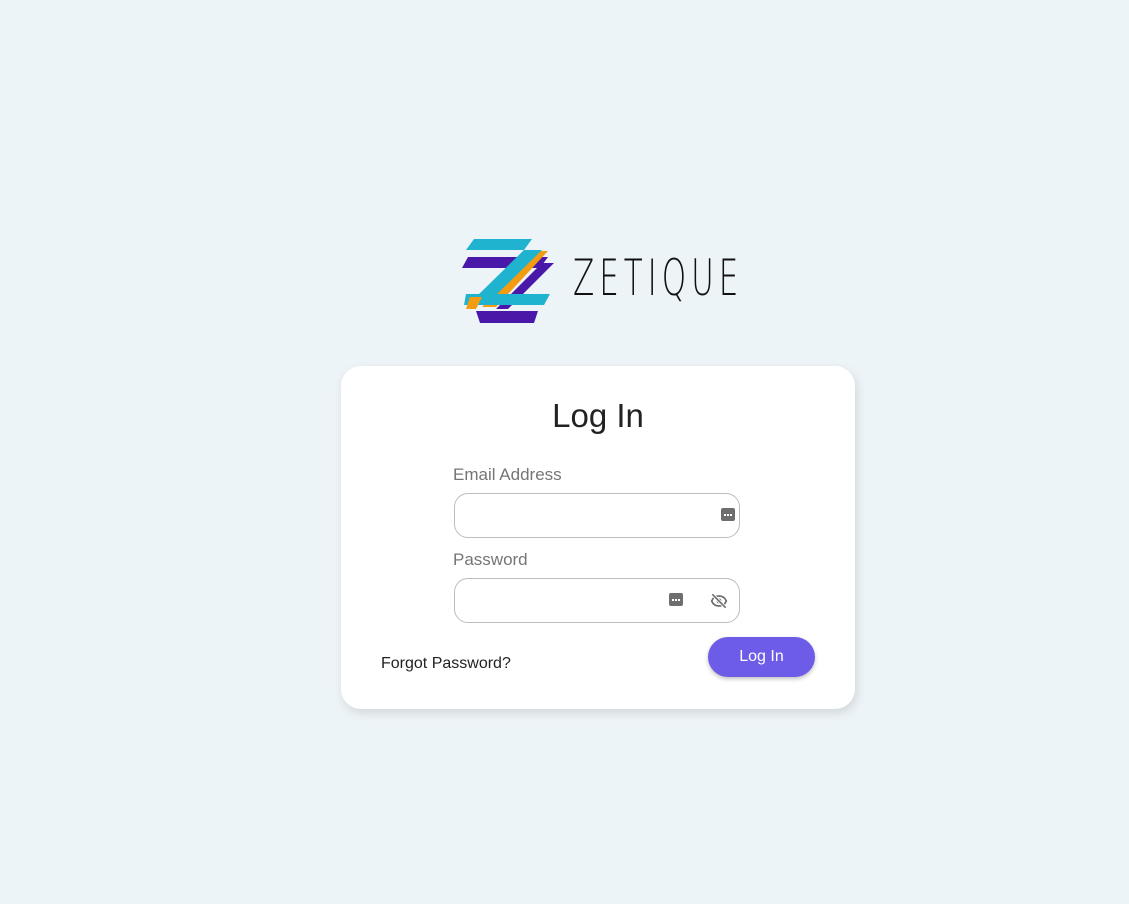 This screenshot has height=904, width=1129. What do you see at coordinates (598, 415) in the screenshot?
I see `login-title: Log In` at bounding box center [598, 415].